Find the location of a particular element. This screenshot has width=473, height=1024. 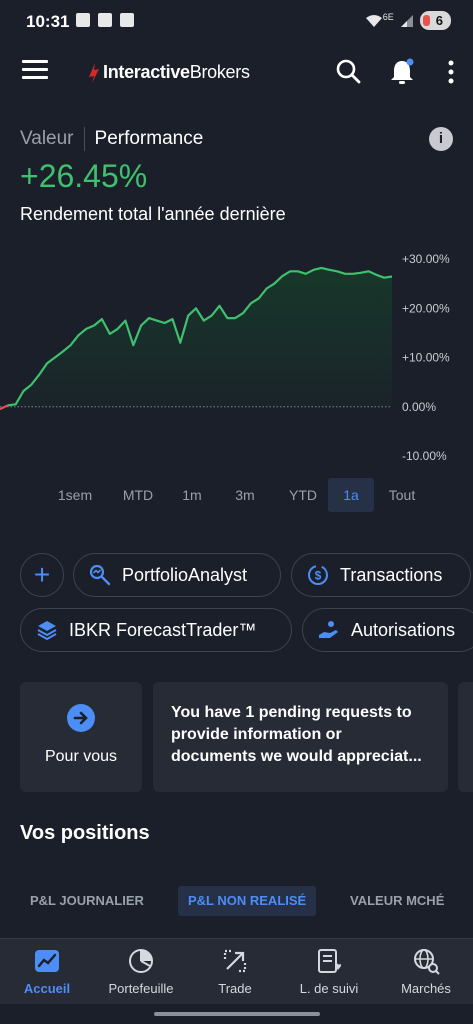

menu-icon is located at coordinates (35, 70).